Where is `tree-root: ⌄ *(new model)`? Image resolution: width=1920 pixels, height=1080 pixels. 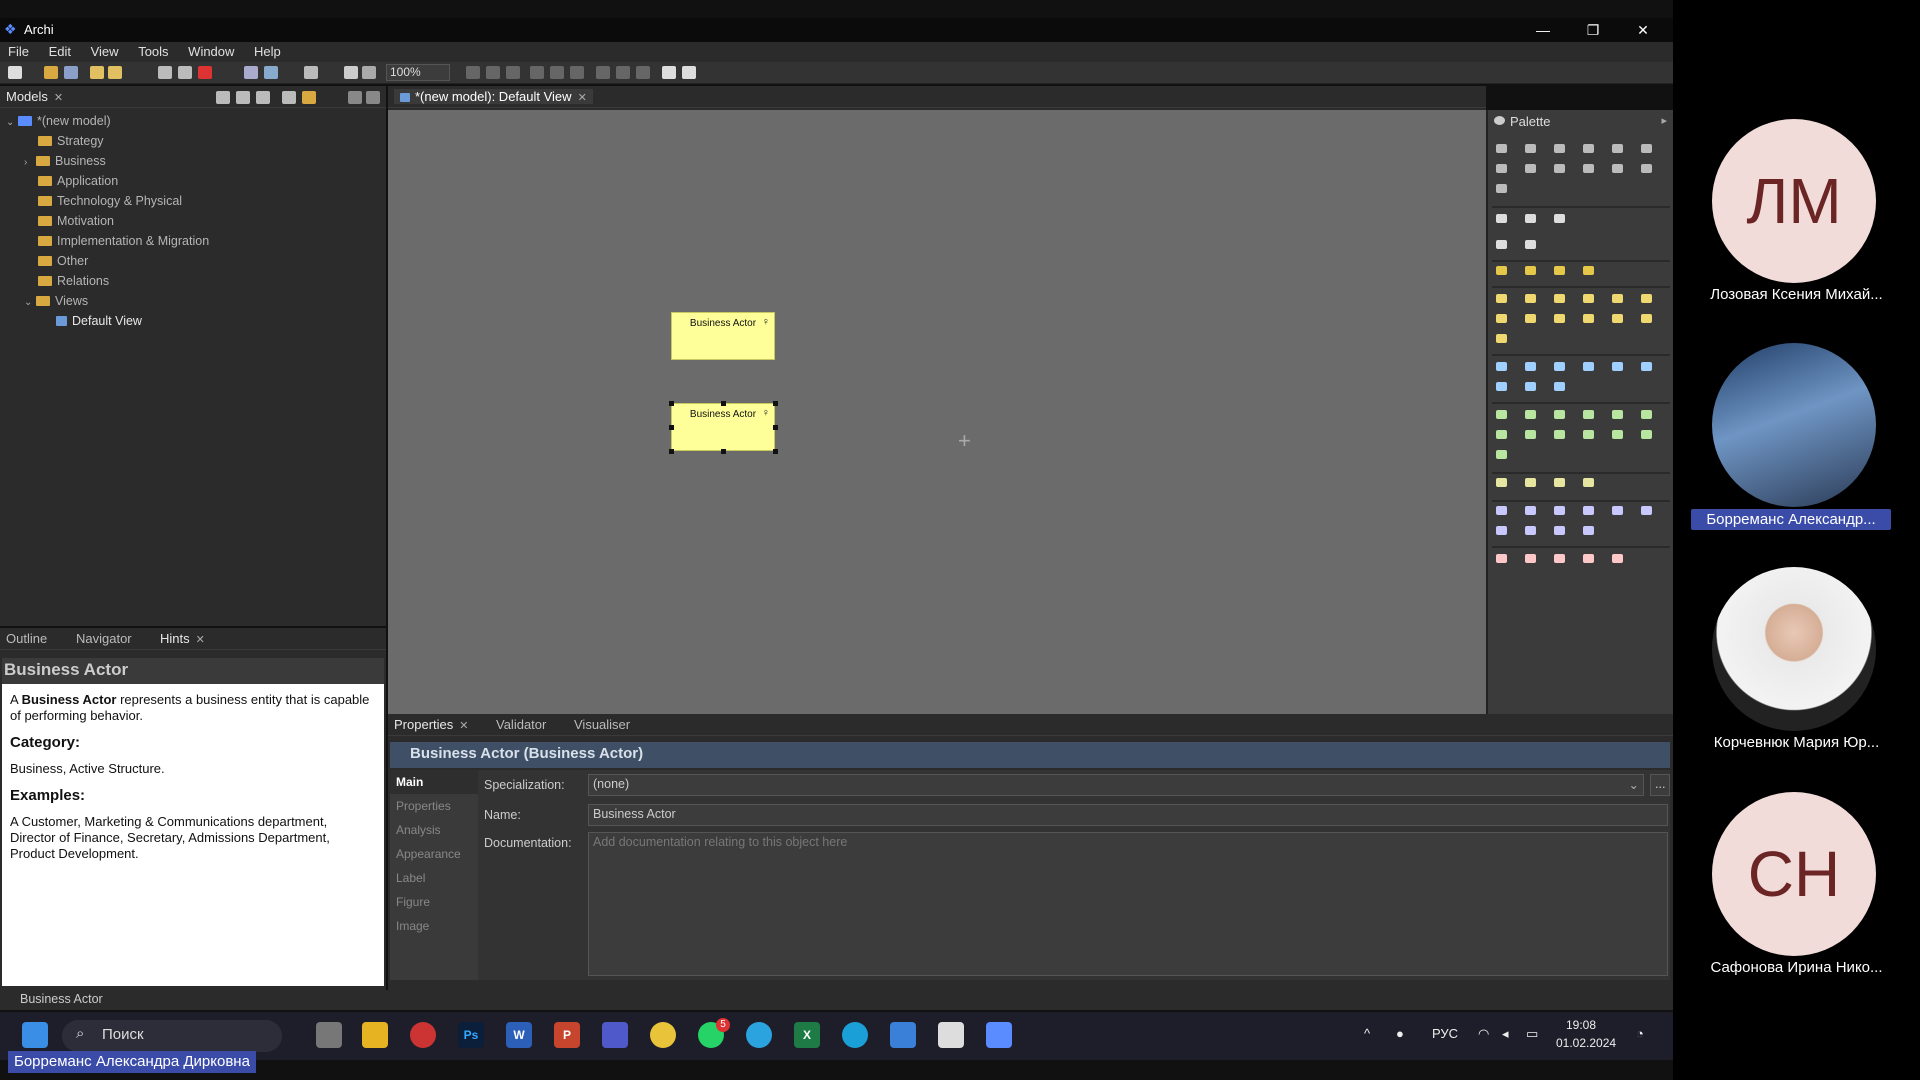
tree-root: ⌄ *(new model) is located at coordinates (58, 121).